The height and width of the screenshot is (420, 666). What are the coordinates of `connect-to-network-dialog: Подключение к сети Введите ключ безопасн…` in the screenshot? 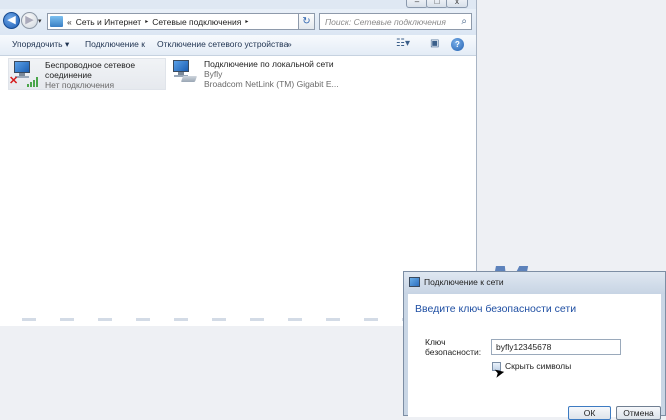 It's located at (534, 345).